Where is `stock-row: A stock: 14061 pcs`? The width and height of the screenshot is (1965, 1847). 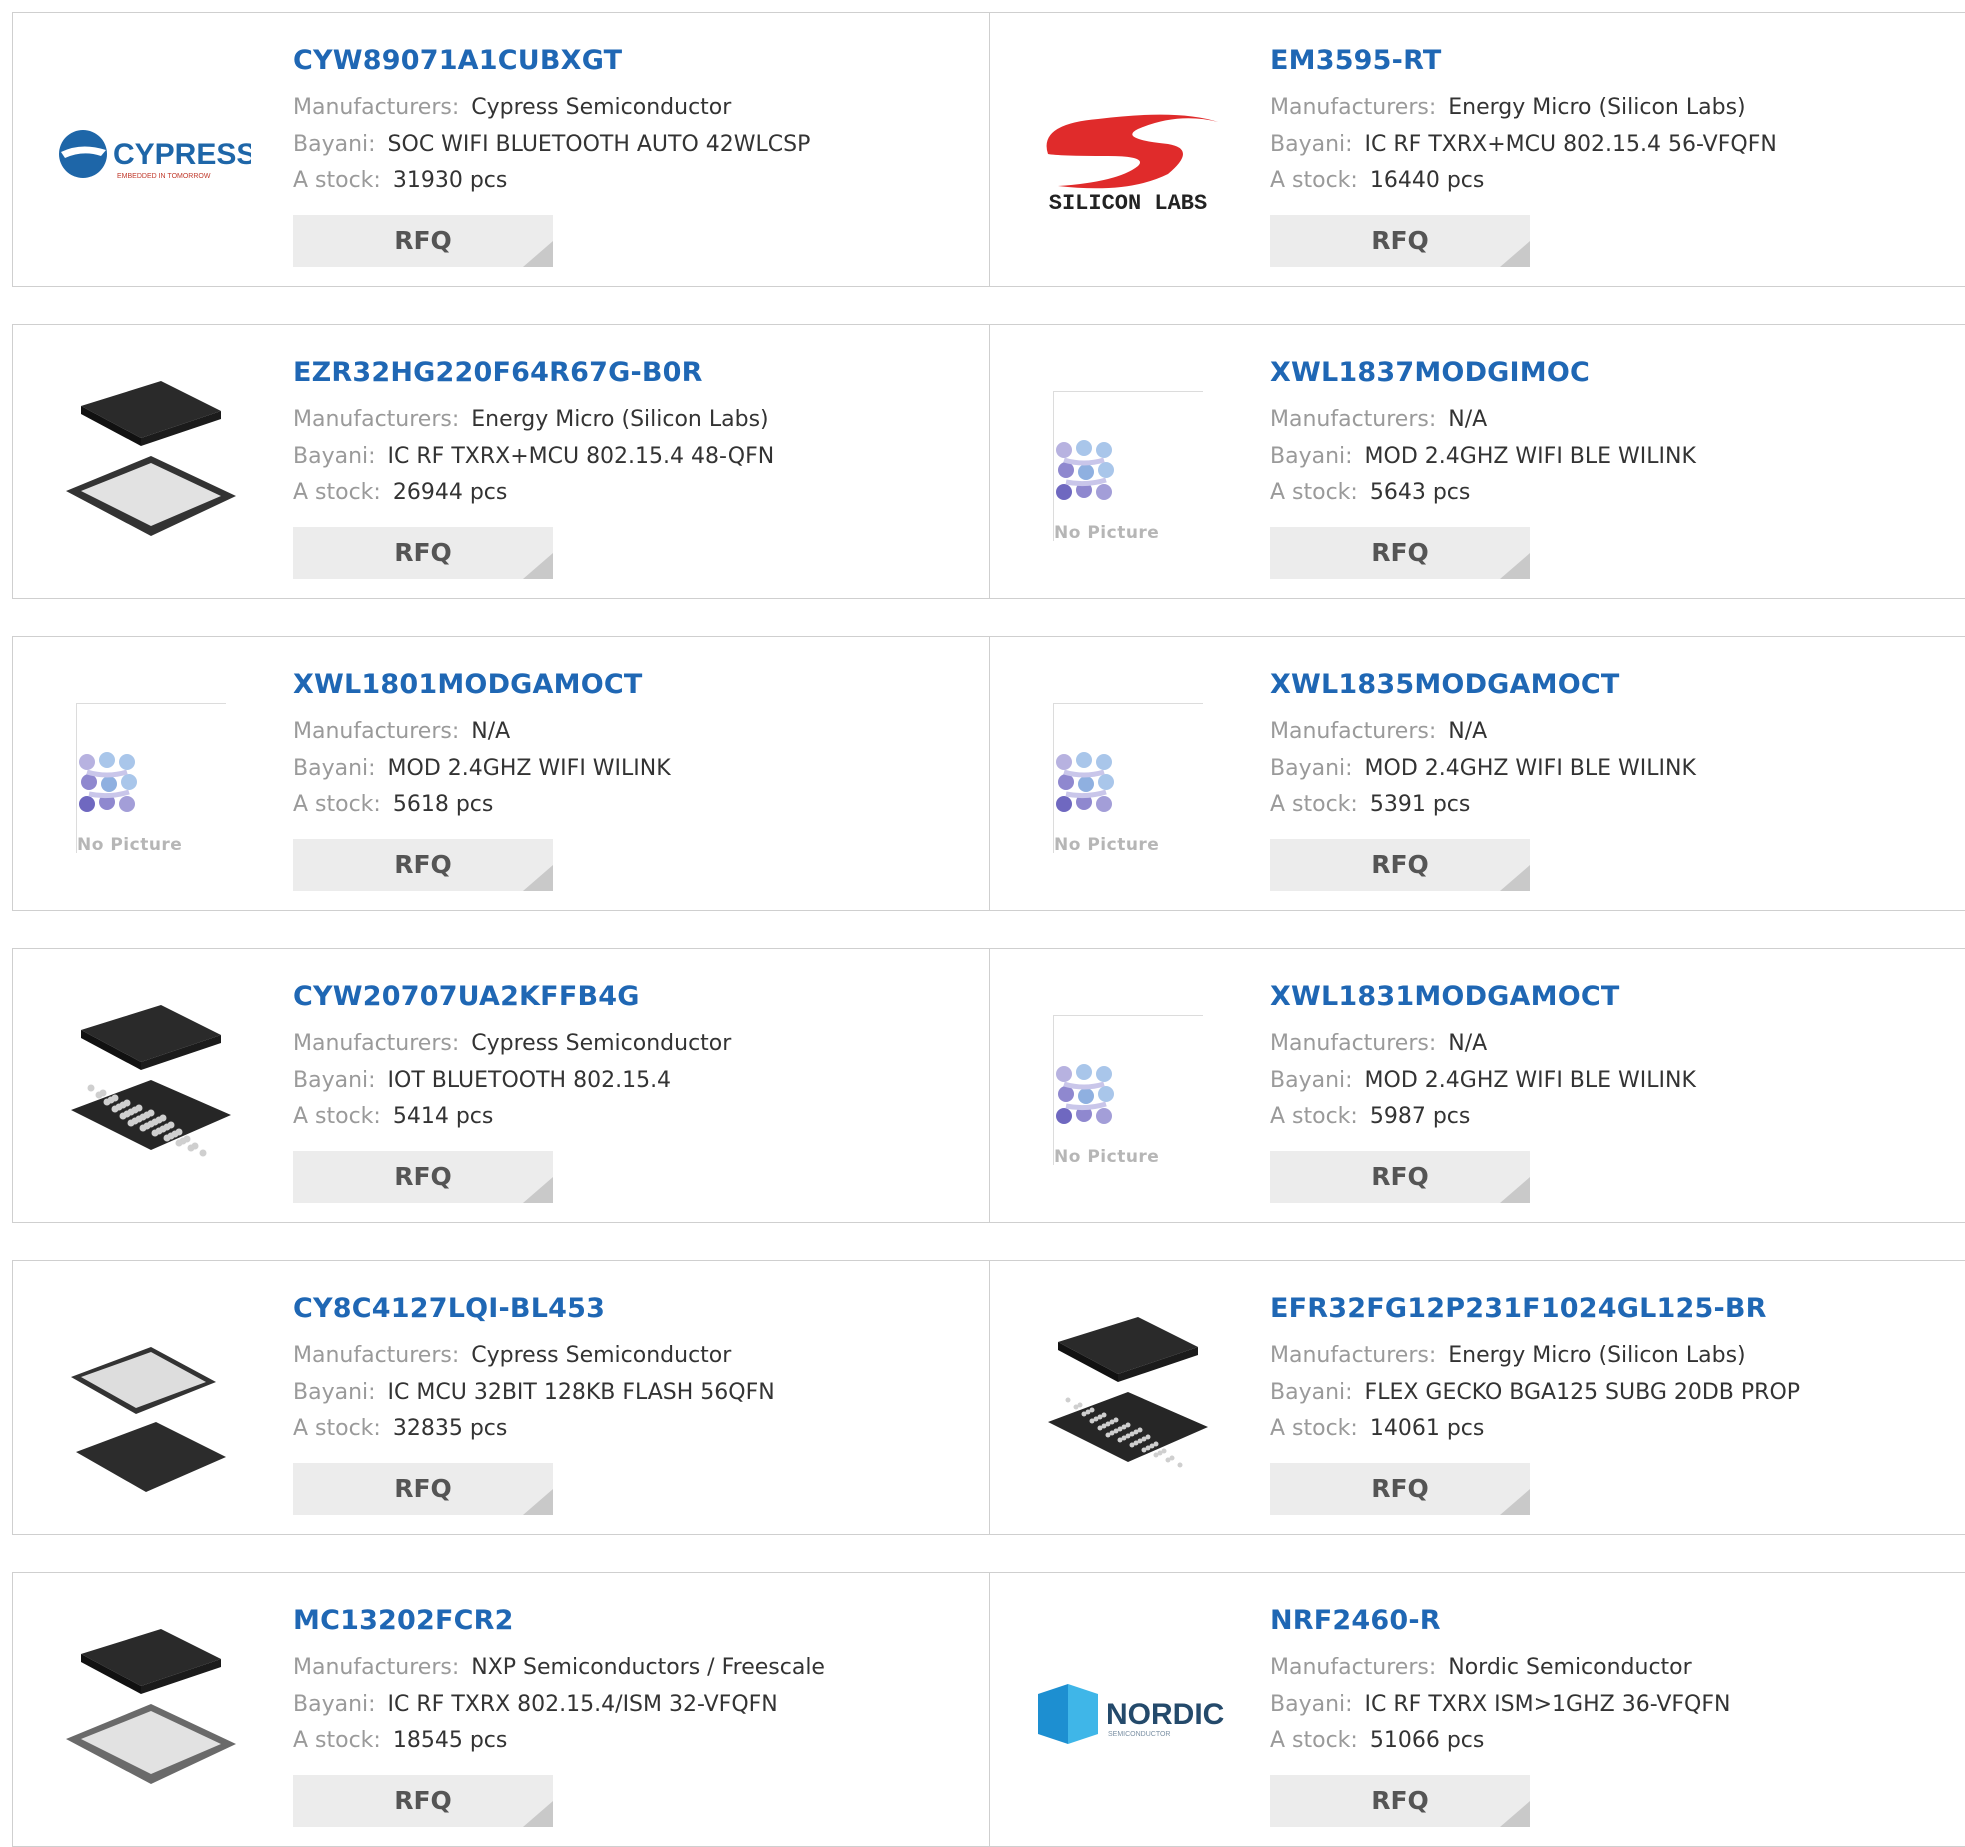 stock-row: A stock: 14061 pcs is located at coordinates (1377, 1429).